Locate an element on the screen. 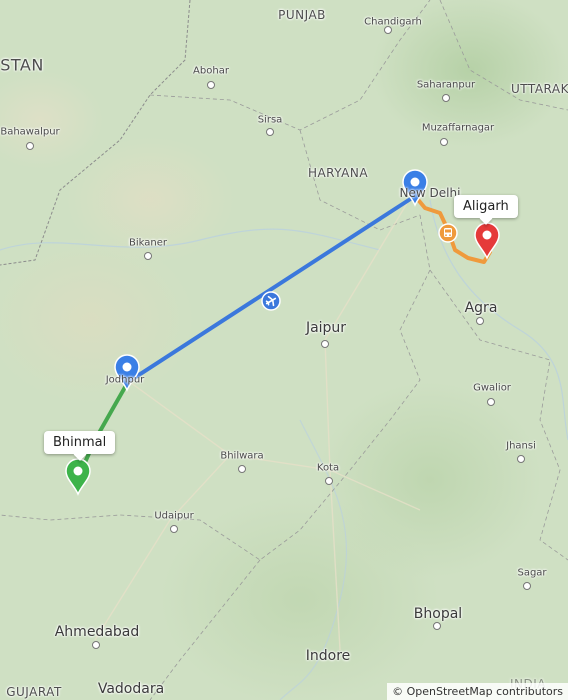 Image resolution: width=568 pixels, height=700 pixels. origin-marker is located at coordinates (78, 477).